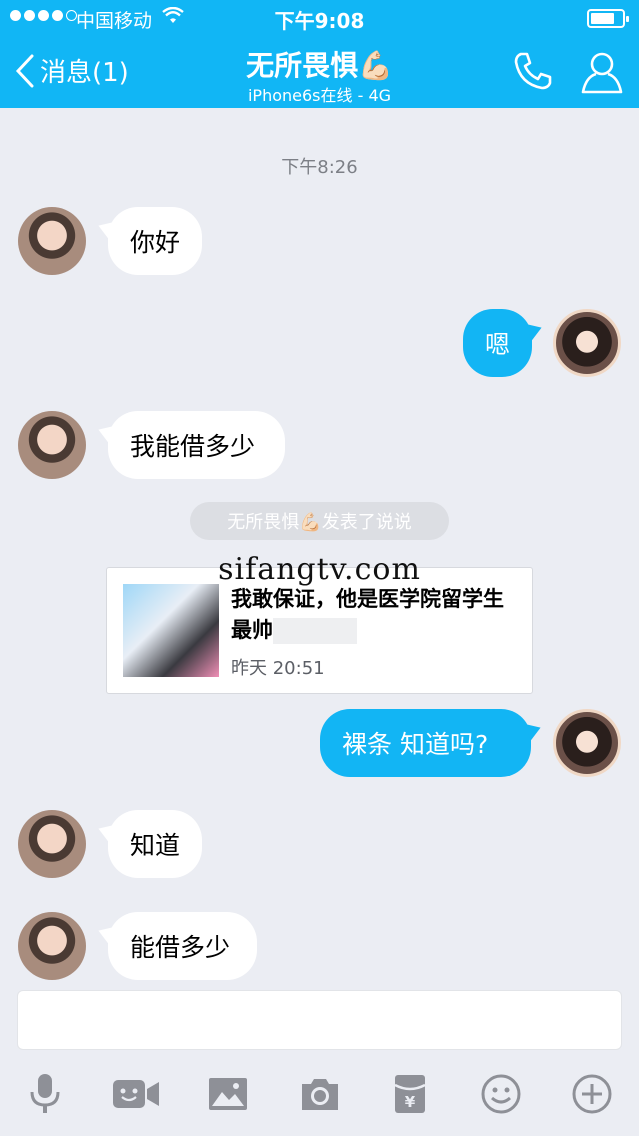  I want to click on shared-post-thumbnail, so click(171, 630).